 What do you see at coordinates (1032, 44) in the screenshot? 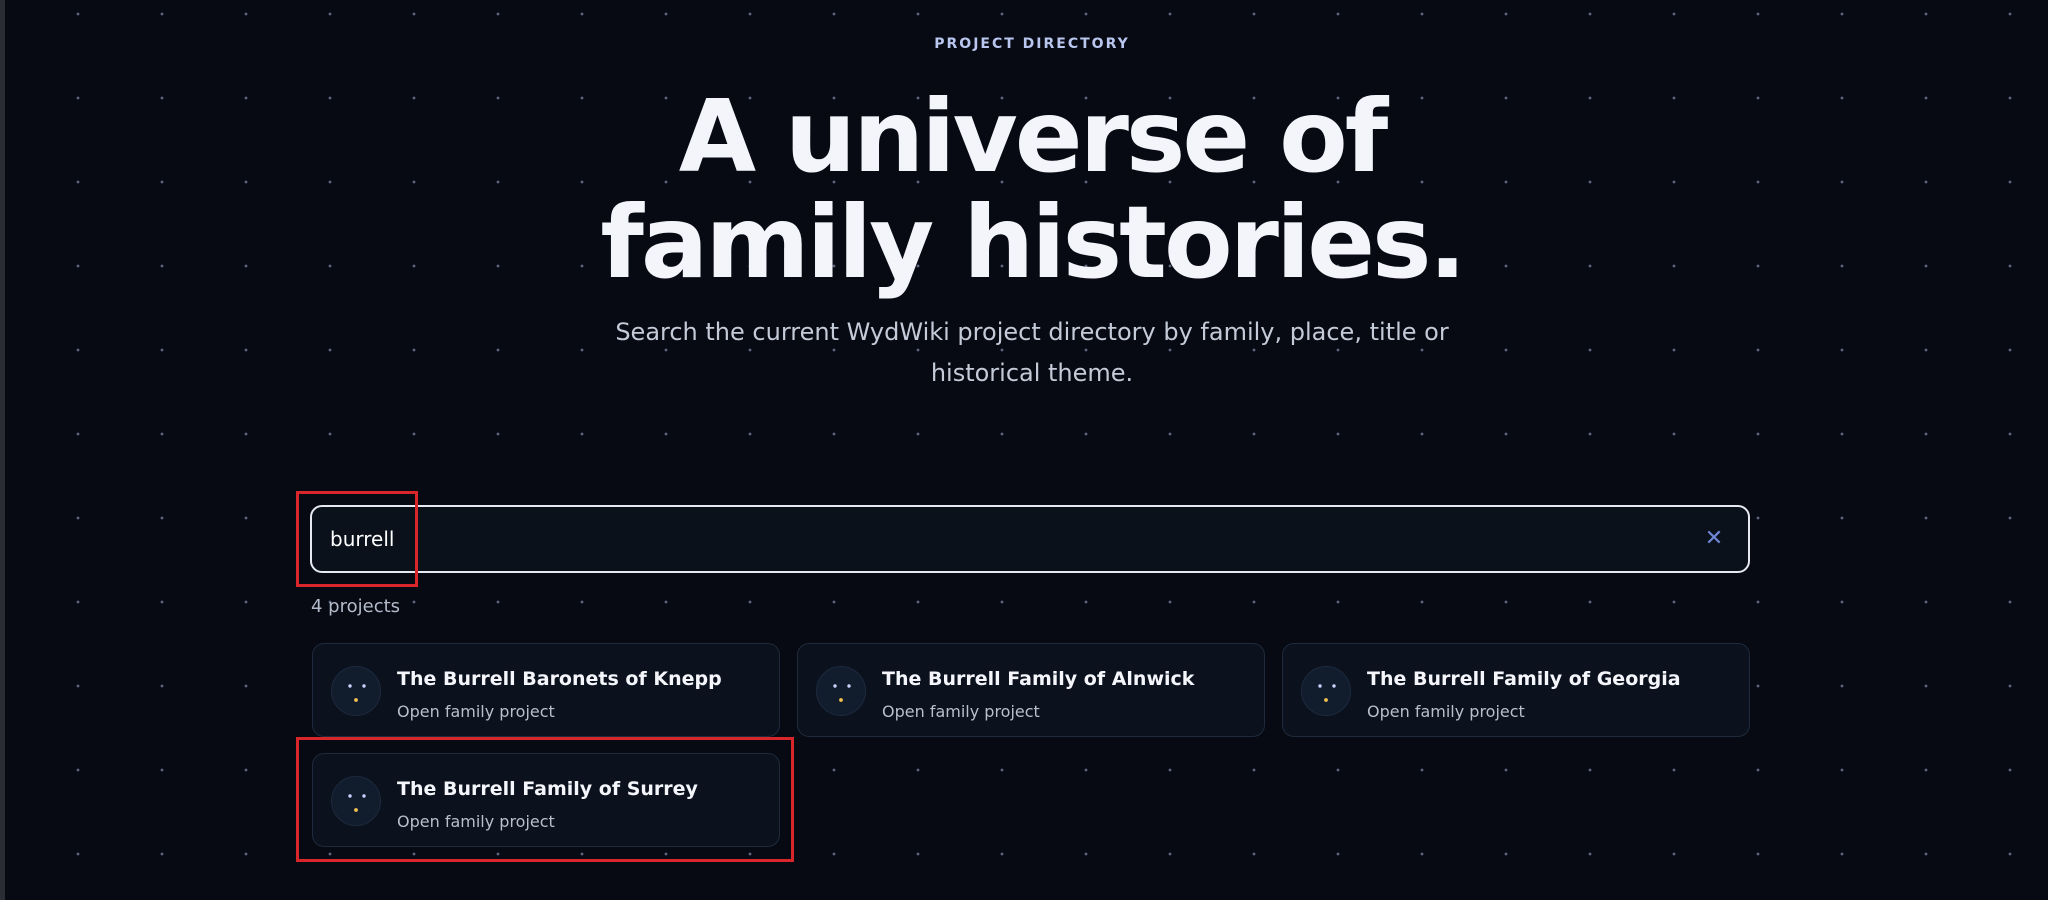
I see `section-eyebrow: PROJECT DIRECTORY` at bounding box center [1032, 44].